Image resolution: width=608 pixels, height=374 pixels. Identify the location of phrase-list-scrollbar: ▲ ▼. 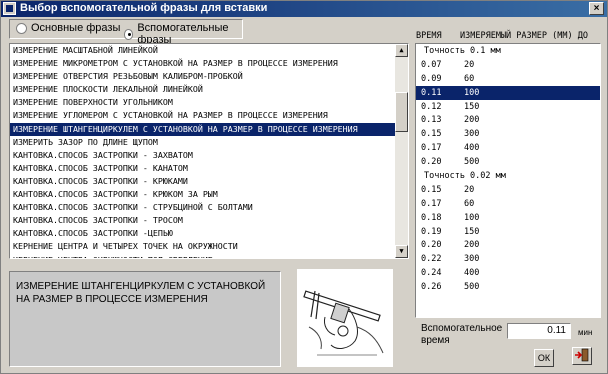
(401, 151).